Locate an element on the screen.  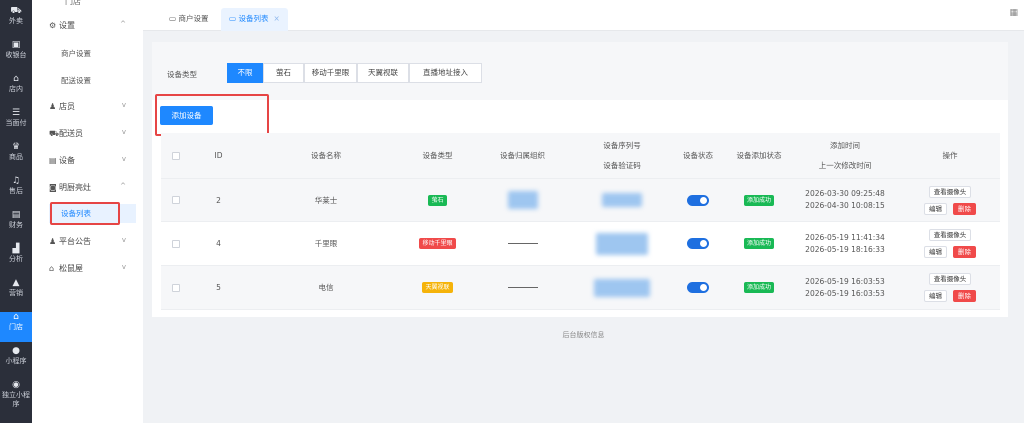
grid-menu-icon: ▦ is located at coordinates (1013, 13).